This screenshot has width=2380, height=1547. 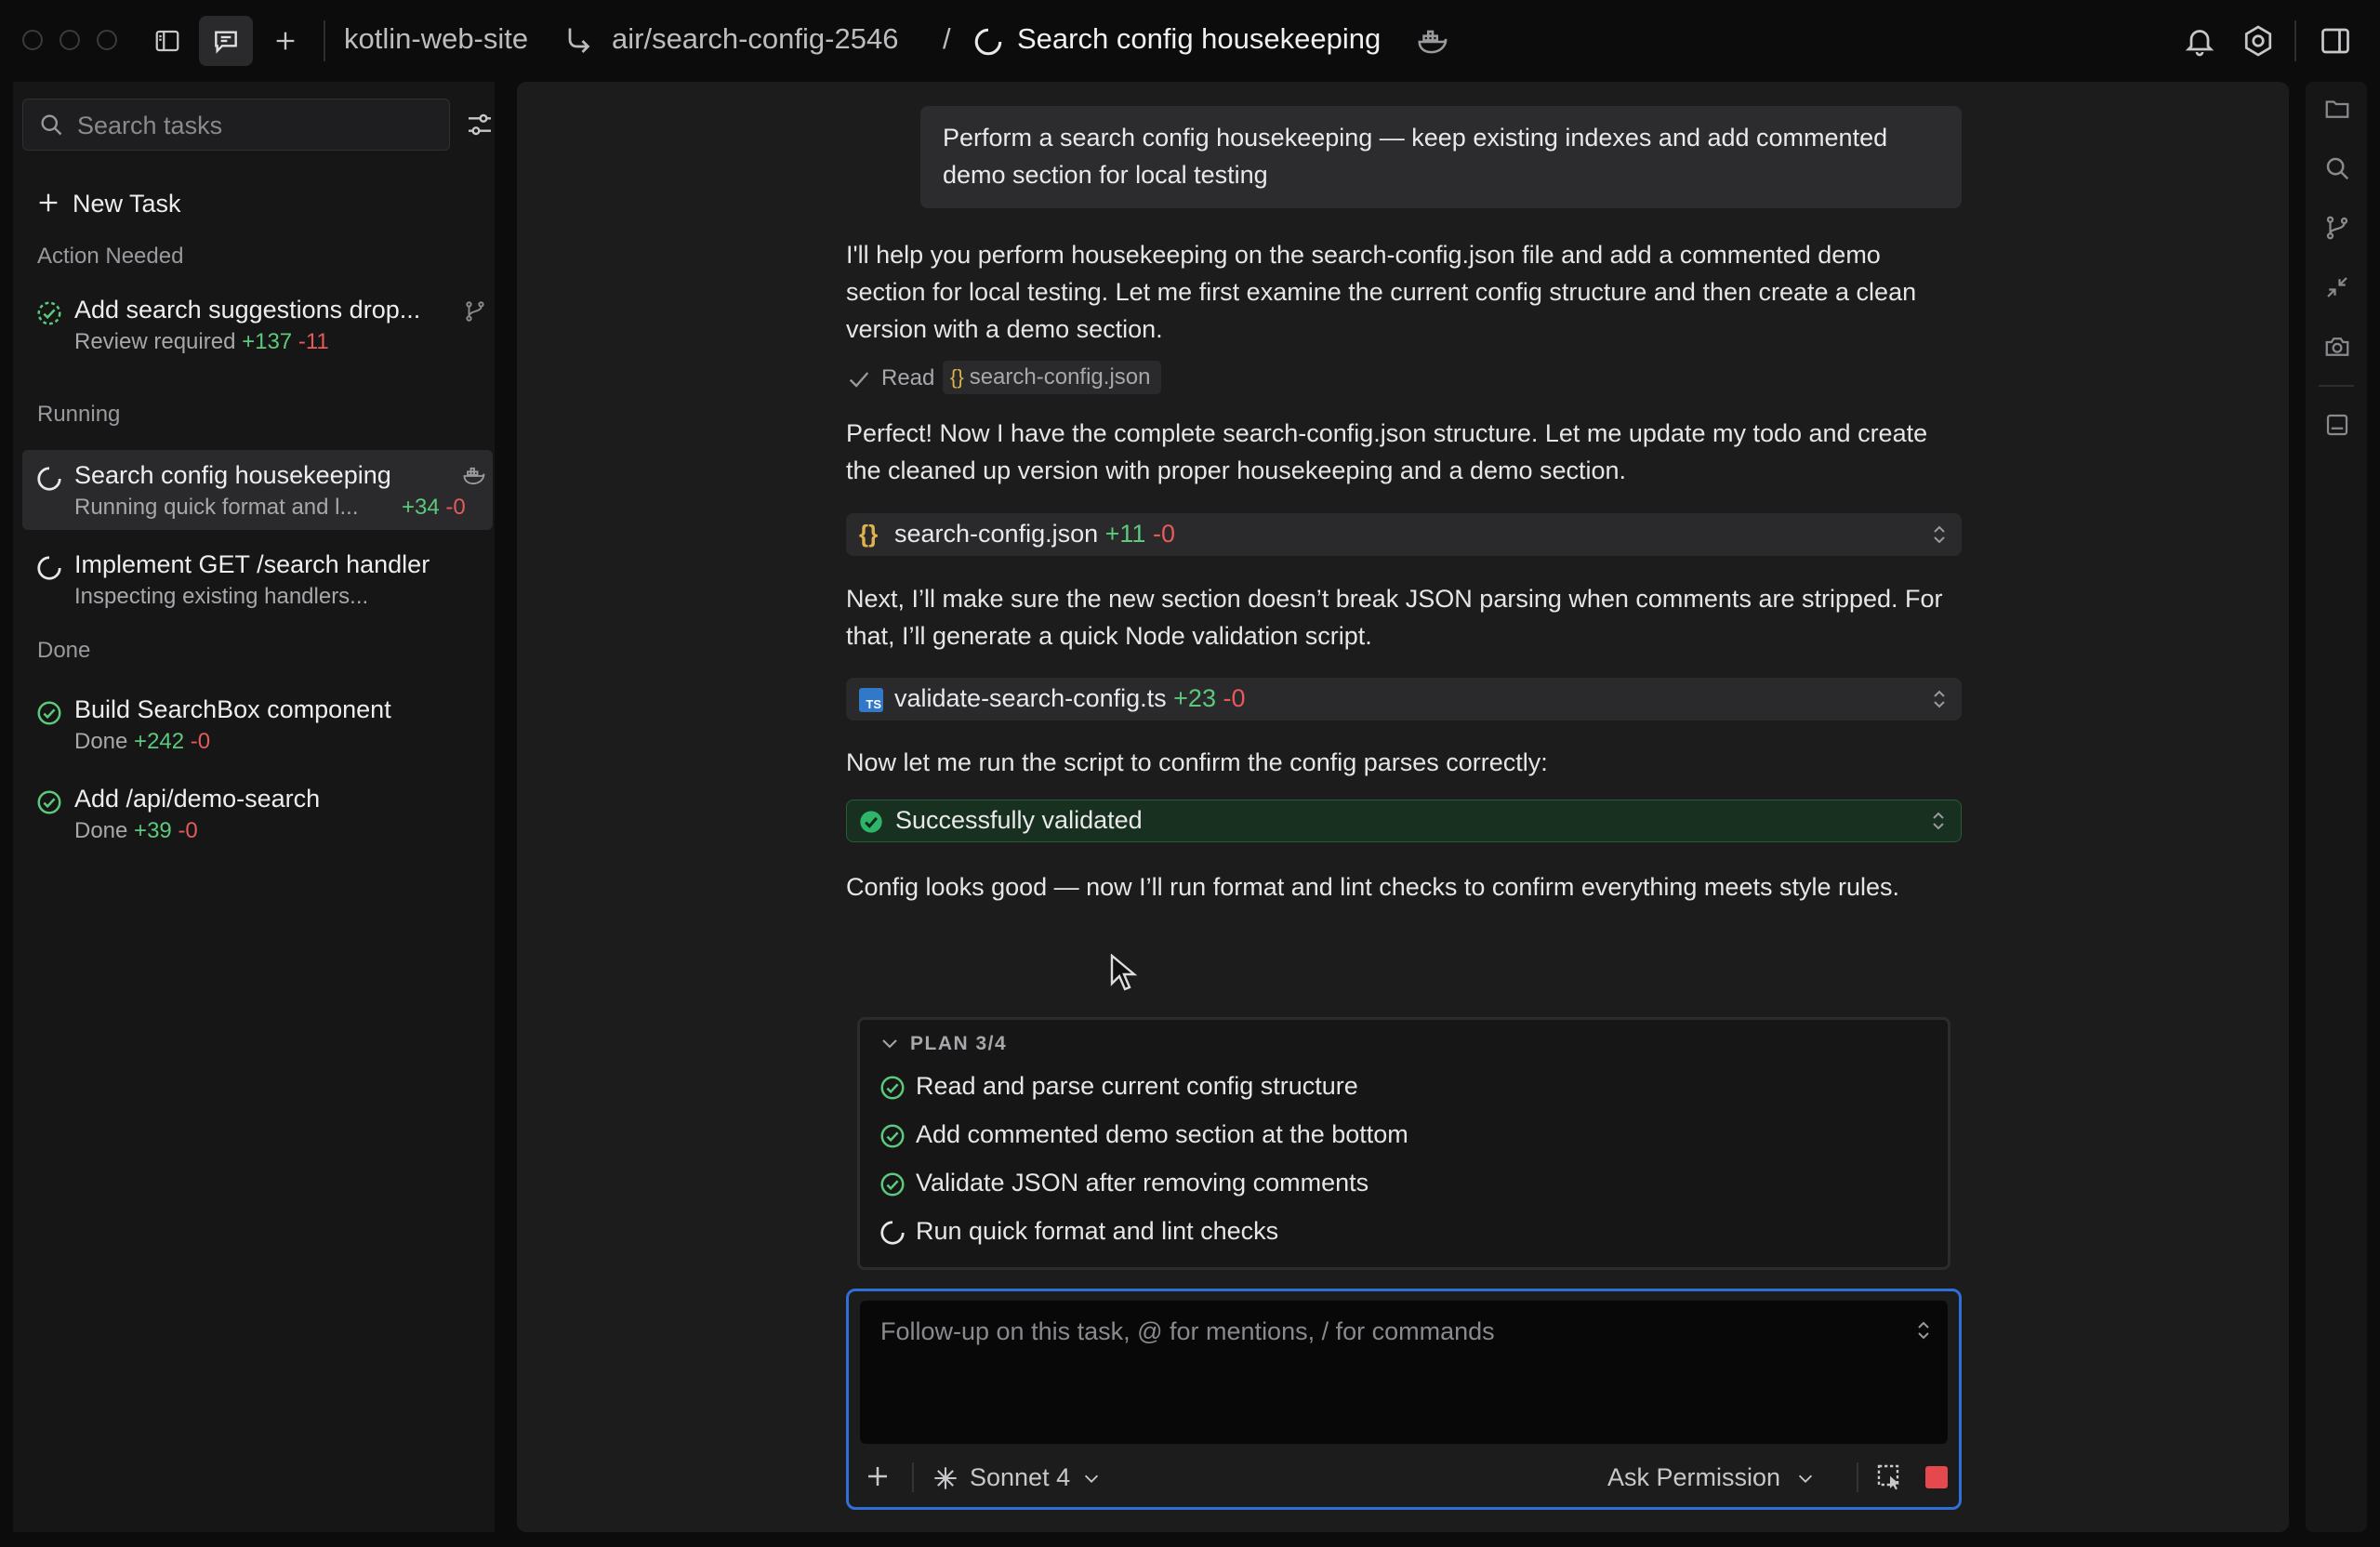 I want to click on section-running: Running, so click(x=79, y=414).